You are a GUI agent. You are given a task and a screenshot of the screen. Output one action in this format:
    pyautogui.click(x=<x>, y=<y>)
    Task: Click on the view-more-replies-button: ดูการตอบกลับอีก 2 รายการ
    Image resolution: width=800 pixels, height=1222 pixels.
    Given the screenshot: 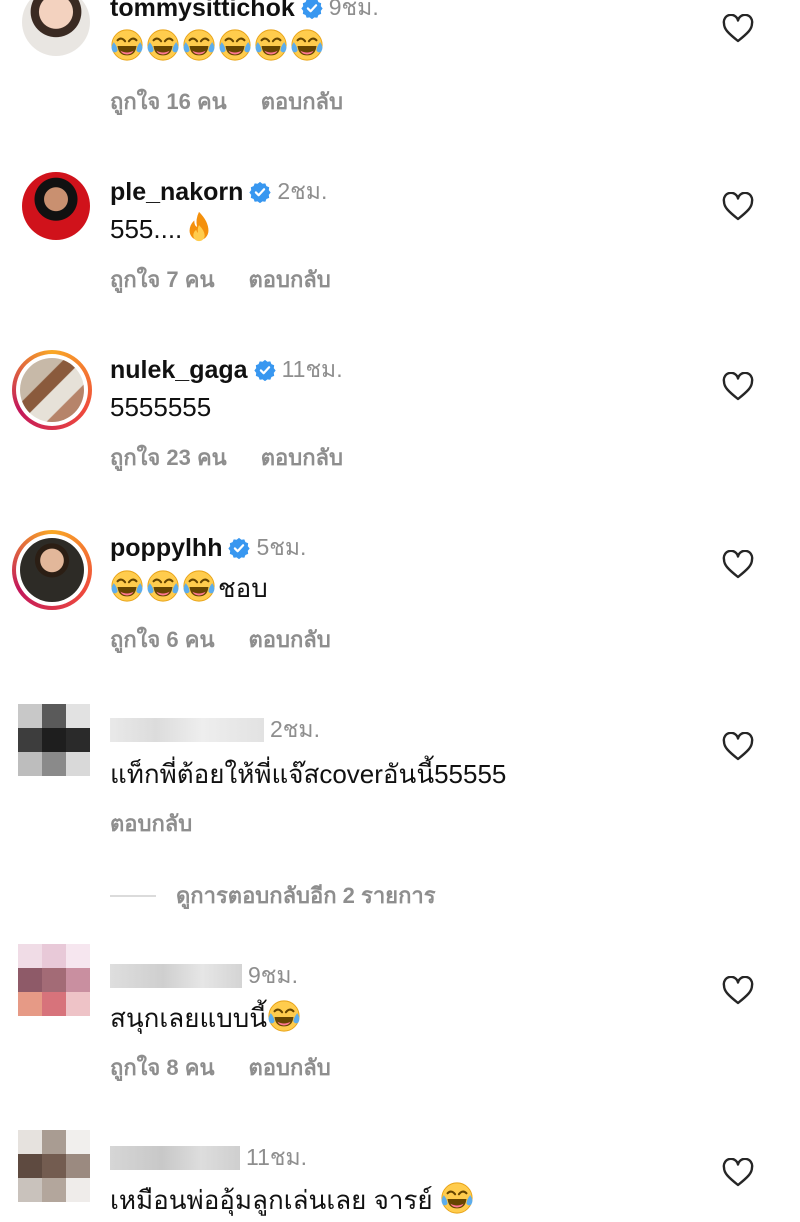 What is the action you would take?
    pyautogui.click(x=273, y=895)
    